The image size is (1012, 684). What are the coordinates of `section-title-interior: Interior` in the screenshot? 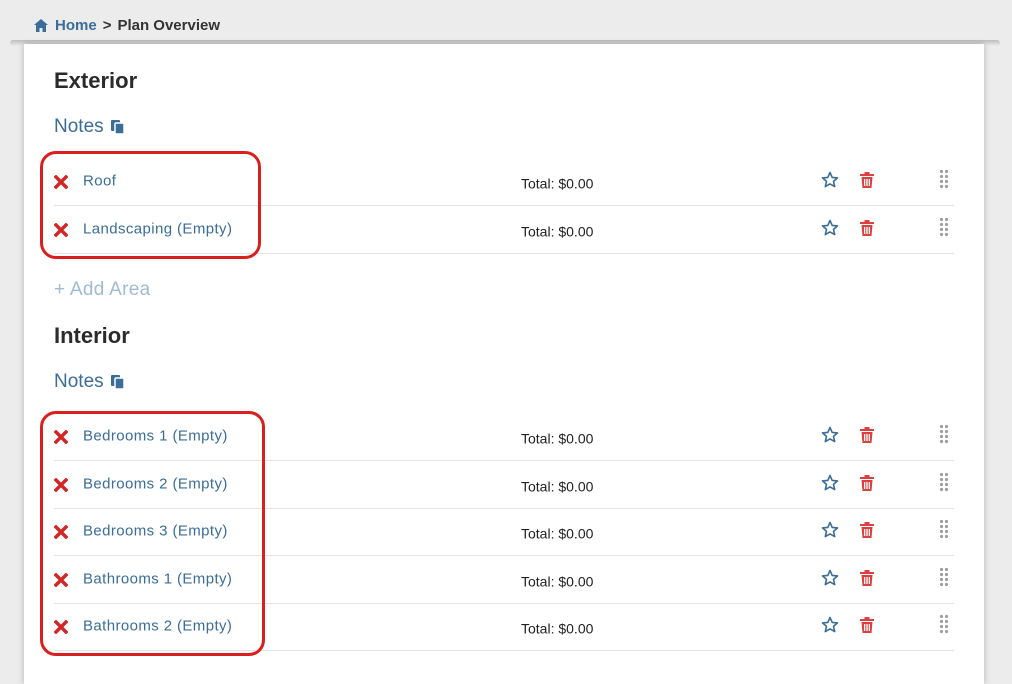 It's located at (92, 335).